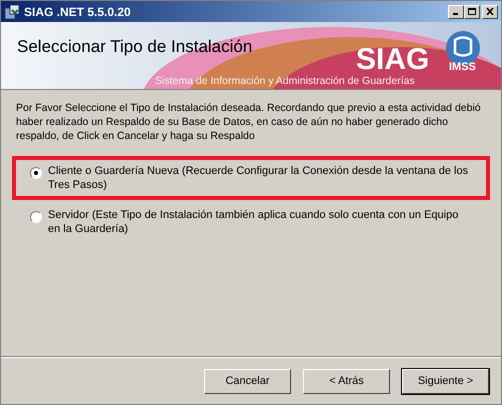 This screenshot has height=405, width=502. I want to click on close-button, so click(490, 11).